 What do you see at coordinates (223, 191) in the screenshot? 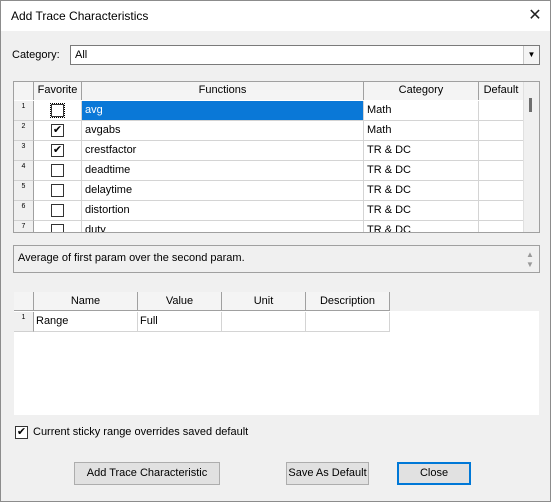
I see `function-name-cell: delaytime` at bounding box center [223, 191].